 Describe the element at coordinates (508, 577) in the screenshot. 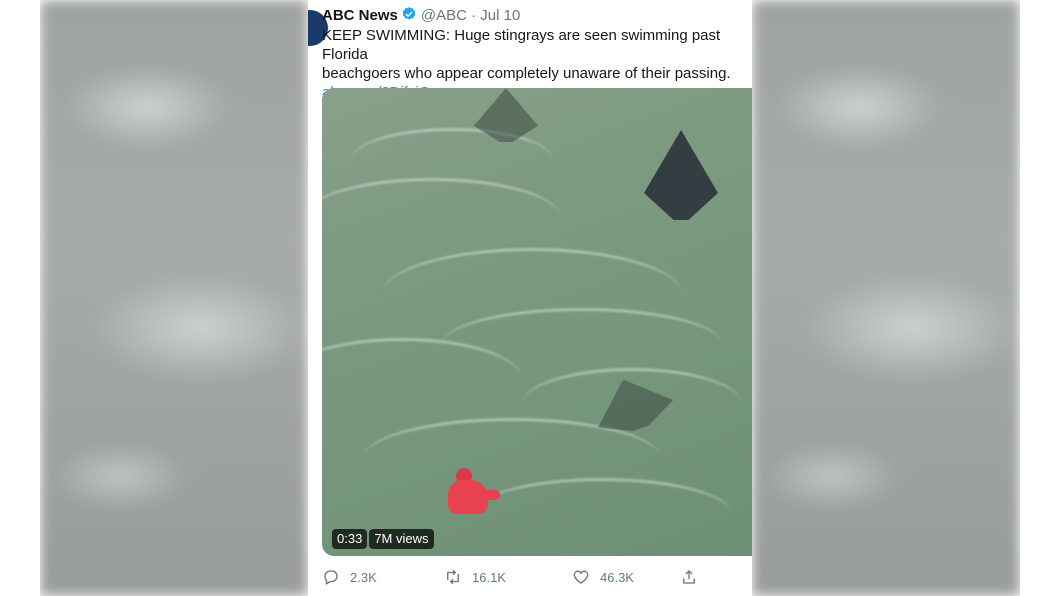

I see `retweet-button: 16.1K` at that location.